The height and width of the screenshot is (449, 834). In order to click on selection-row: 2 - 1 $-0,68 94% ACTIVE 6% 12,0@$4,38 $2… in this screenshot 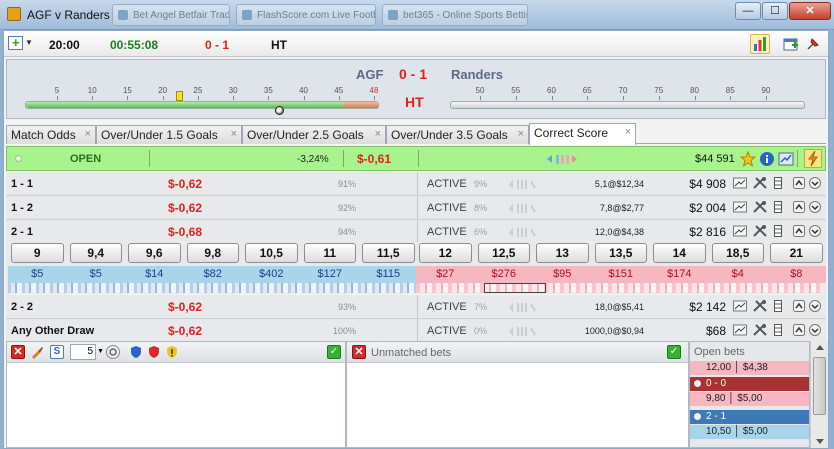, I will do `click(416, 232)`.